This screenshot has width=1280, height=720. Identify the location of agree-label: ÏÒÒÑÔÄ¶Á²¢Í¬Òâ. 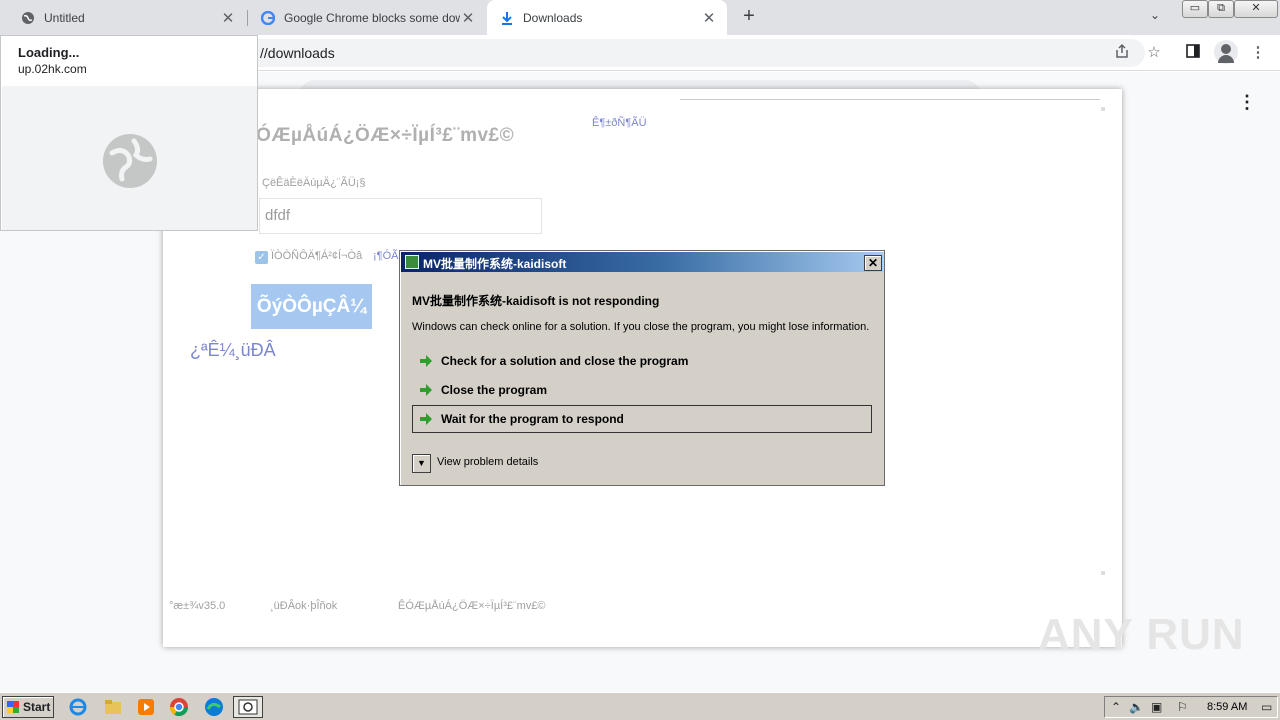
(317, 256).